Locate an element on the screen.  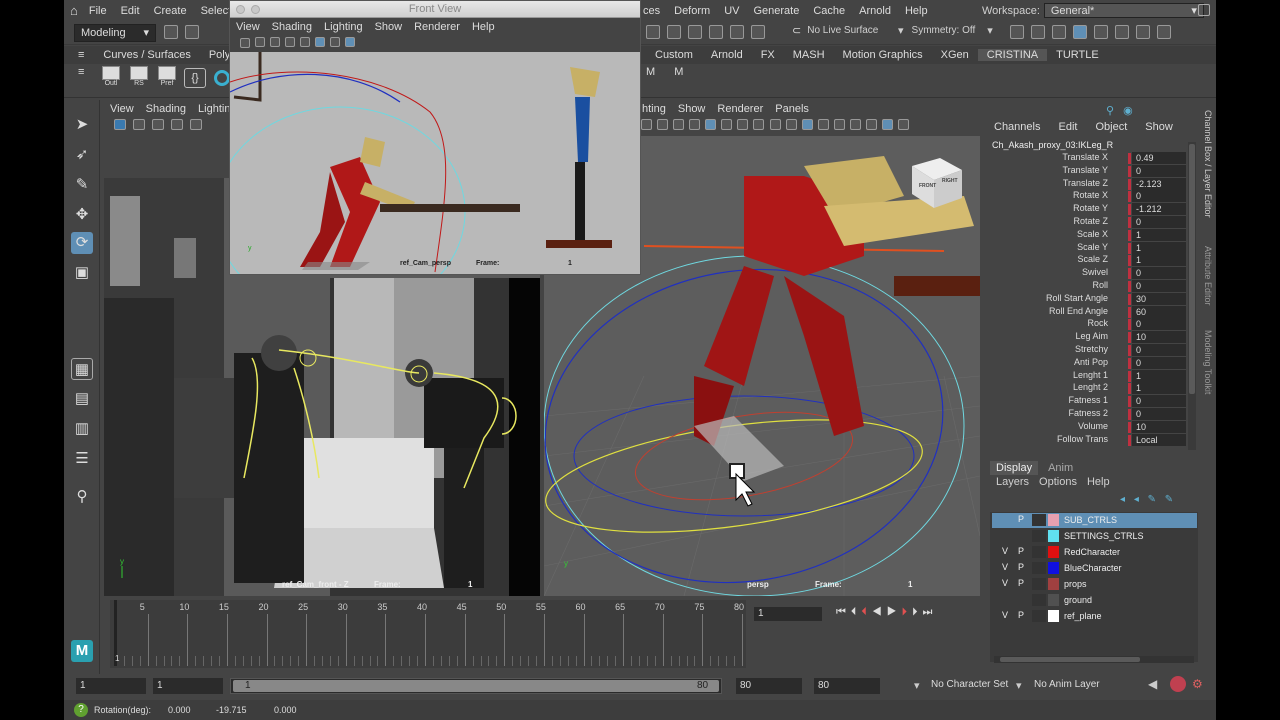
channel-row: Roll 0 is located at coordinates (1086, 286).